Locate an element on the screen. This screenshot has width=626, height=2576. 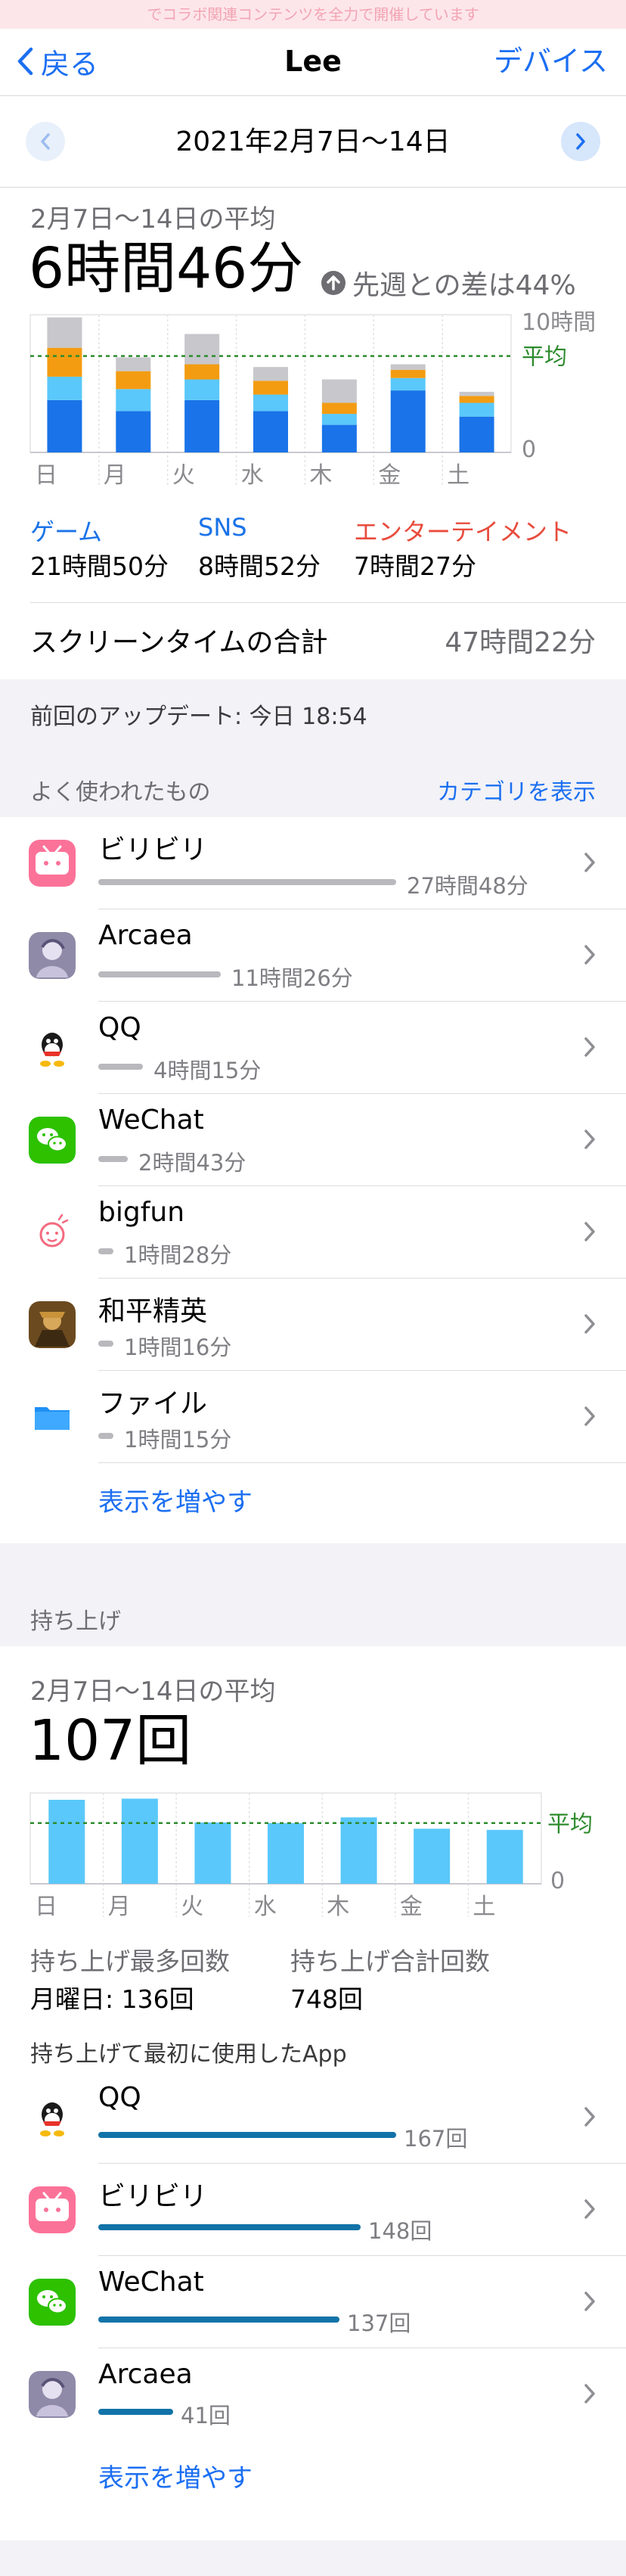
legend-entertainment-value: 7時間27分 is located at coordinates (415, 566).